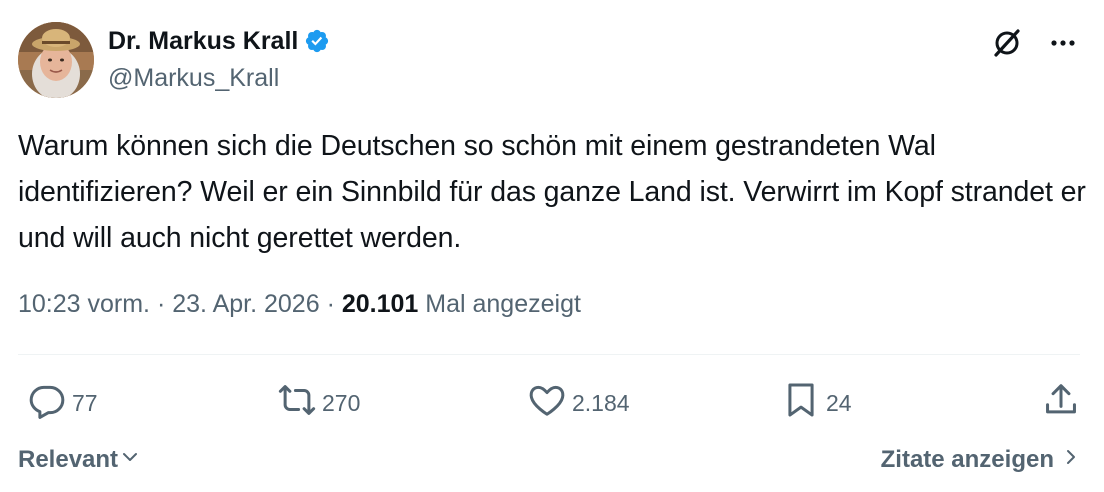 The image size is (1104, 492). I want to click on avatar, so click(56, 60).